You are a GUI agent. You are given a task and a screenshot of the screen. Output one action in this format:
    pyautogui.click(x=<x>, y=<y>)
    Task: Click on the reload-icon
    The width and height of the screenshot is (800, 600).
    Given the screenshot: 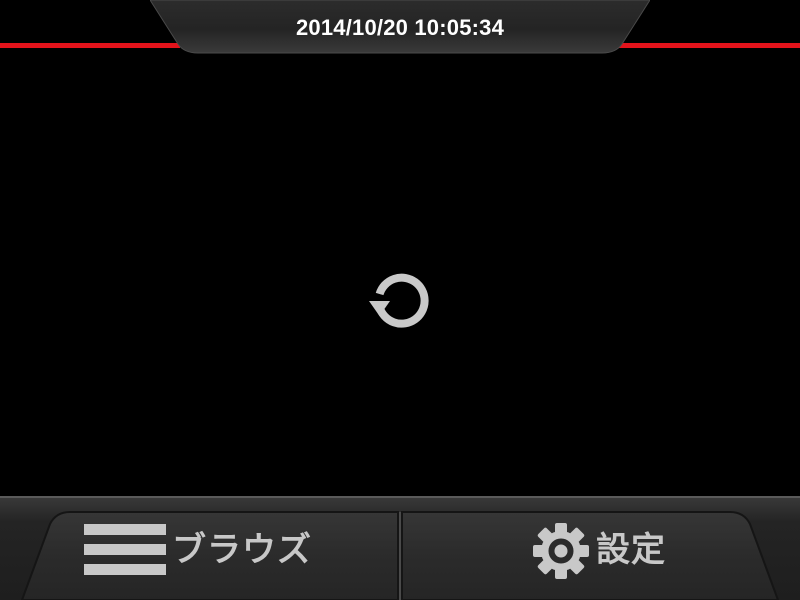 What is the action you would take?
    pyautogui.click(x=400, y=301)
    